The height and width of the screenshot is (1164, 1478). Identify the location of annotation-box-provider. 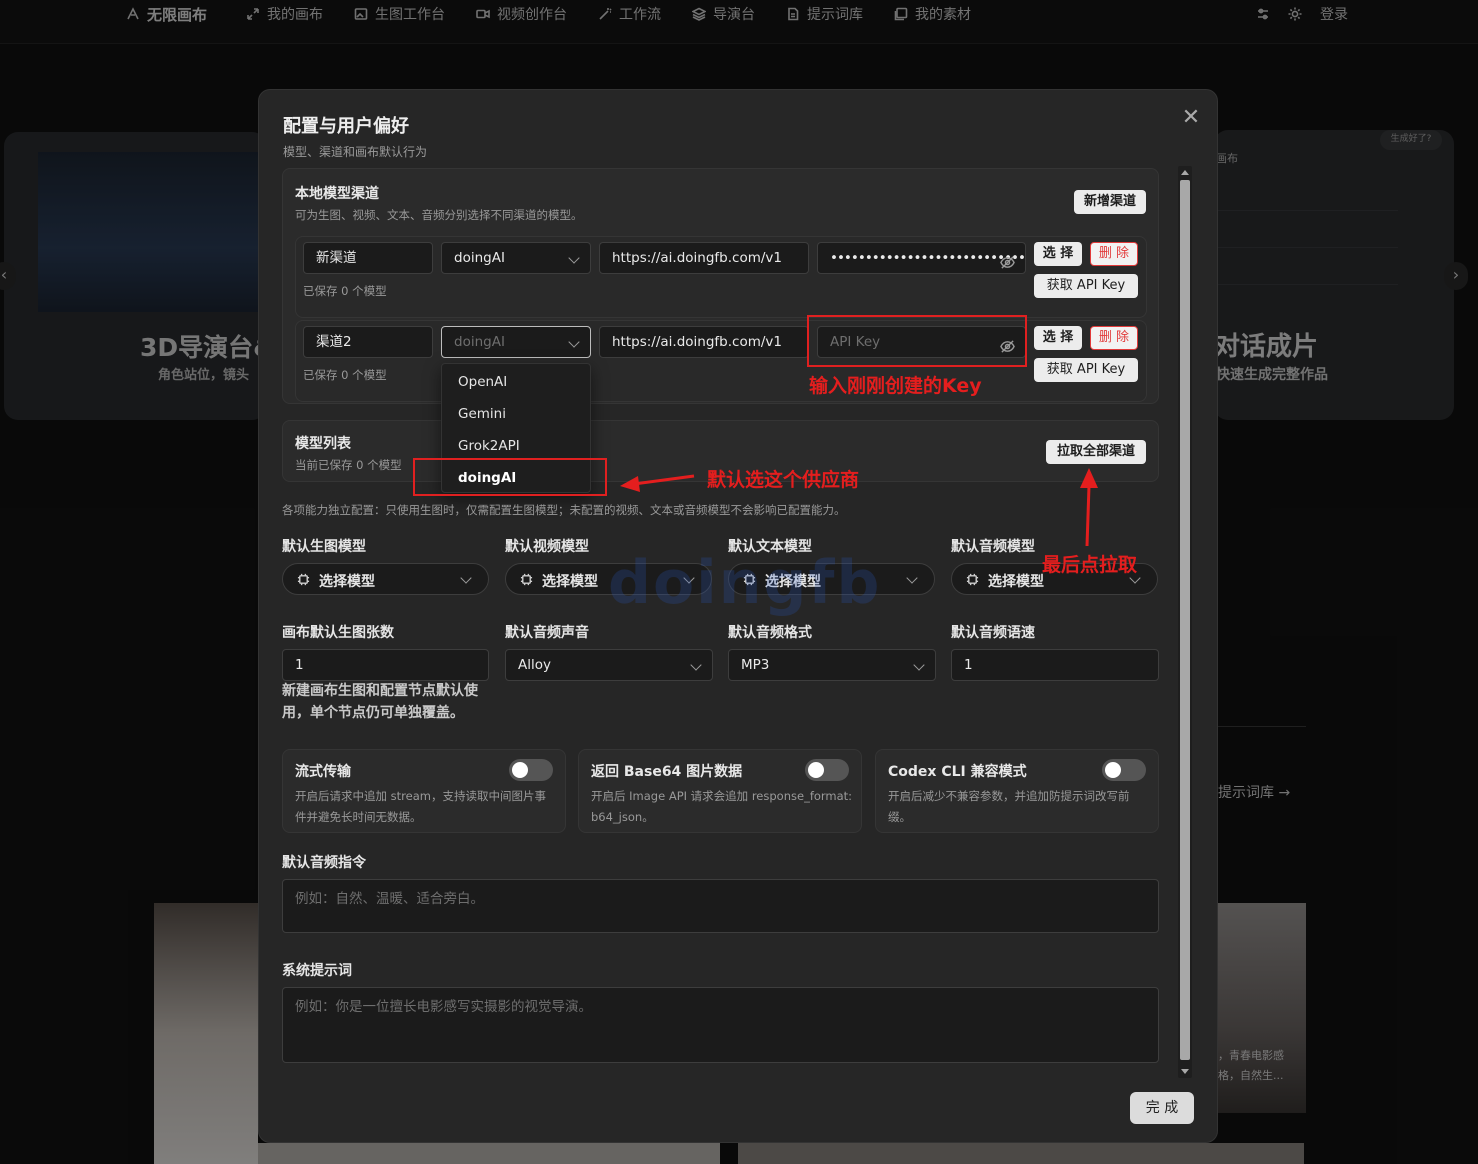
(510, 477).